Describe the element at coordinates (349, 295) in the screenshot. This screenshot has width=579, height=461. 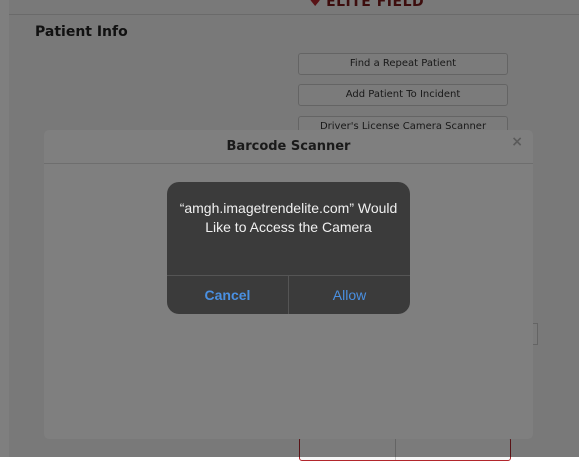
I see `allow-button: Allow` at that location.